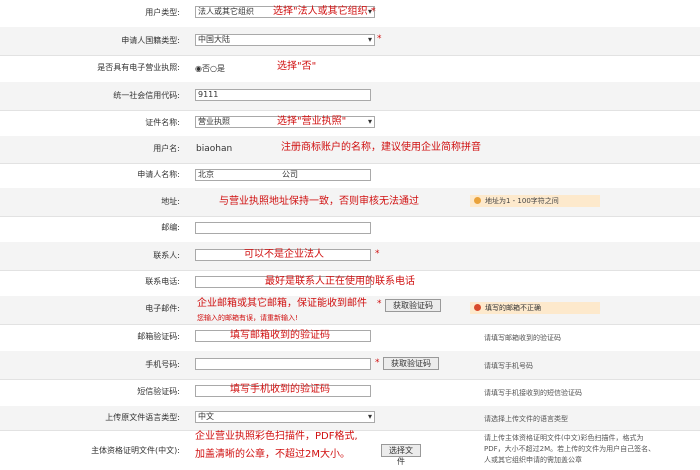 The height and width of the screenshot is (470, 700). What do you see at coordinates (166, 148) in the screenshot?
I see `label-username: 用户名:` at bounding box center [166, 148].